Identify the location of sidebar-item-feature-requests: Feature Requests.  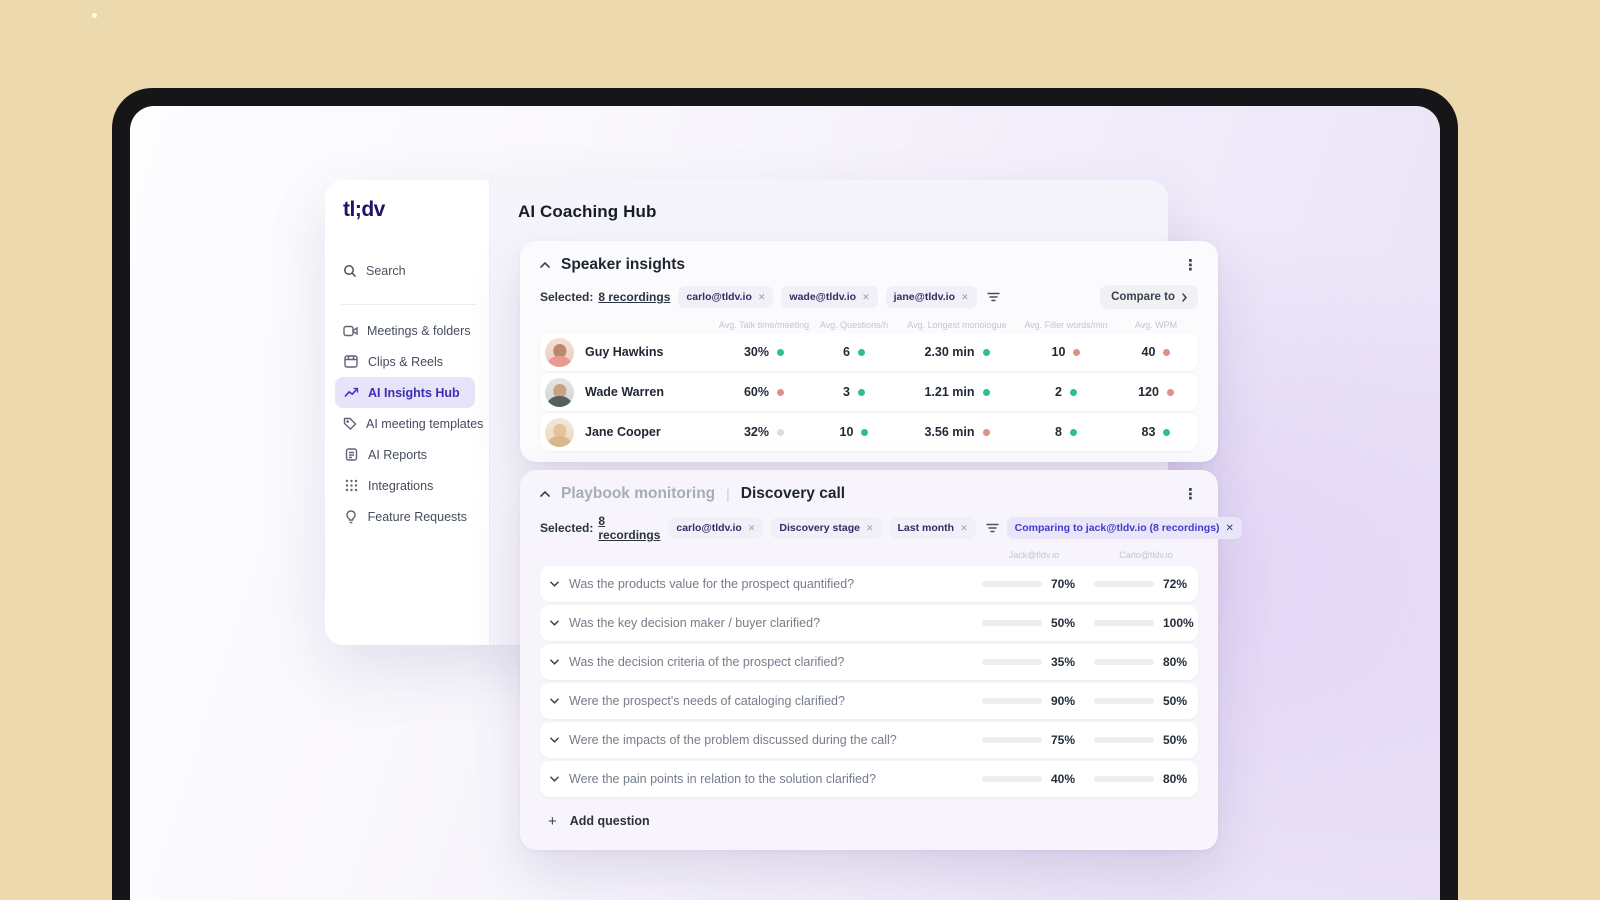
(405, 516).